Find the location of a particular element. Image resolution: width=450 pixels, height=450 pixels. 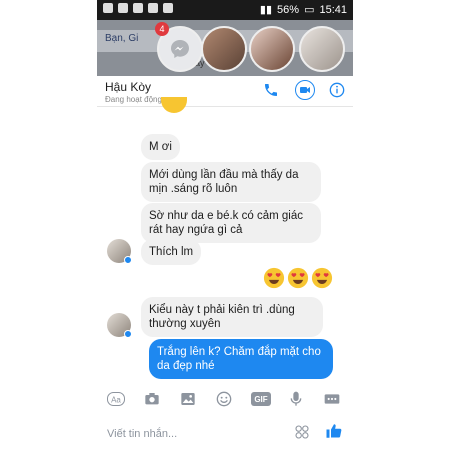

video-icon is located at coordinates (305, 90).